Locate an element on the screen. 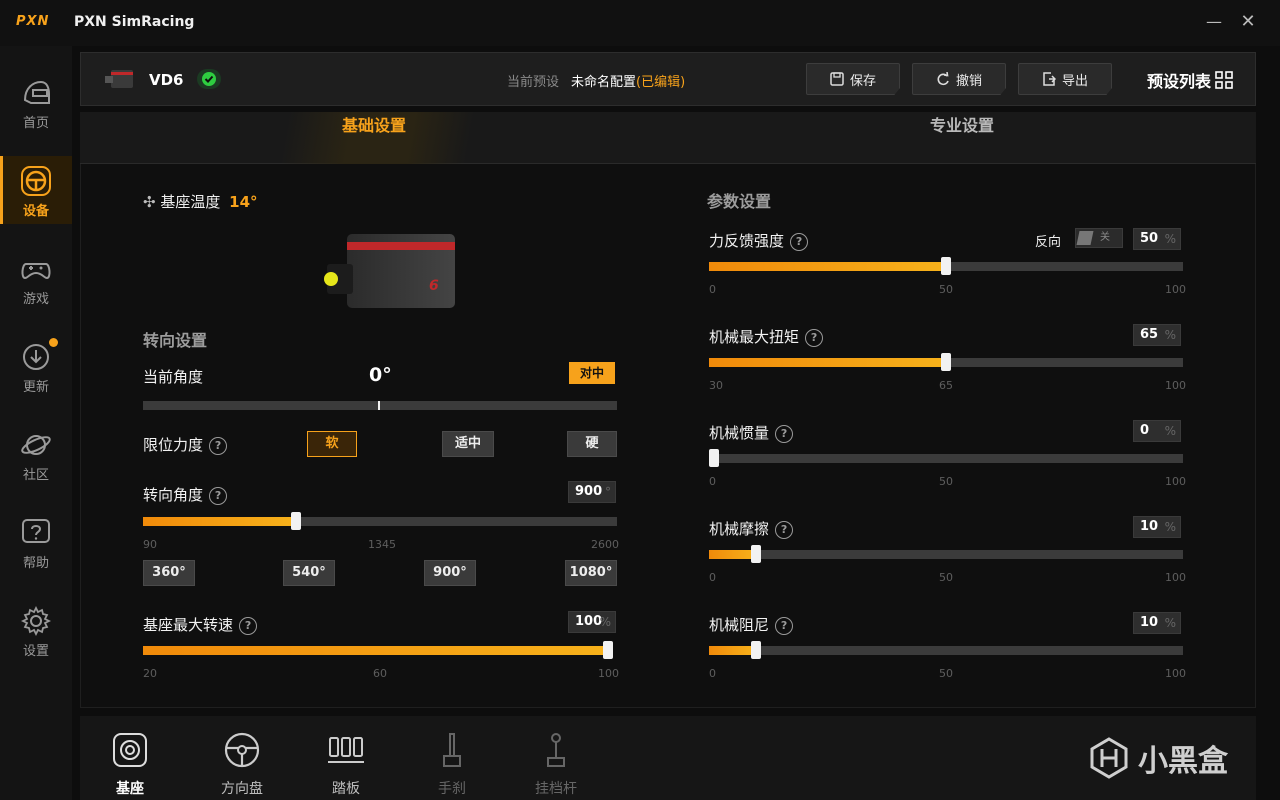 This screenshot has height=800, width=1280. tick-label: 50 is located at coordinates (946, 289).